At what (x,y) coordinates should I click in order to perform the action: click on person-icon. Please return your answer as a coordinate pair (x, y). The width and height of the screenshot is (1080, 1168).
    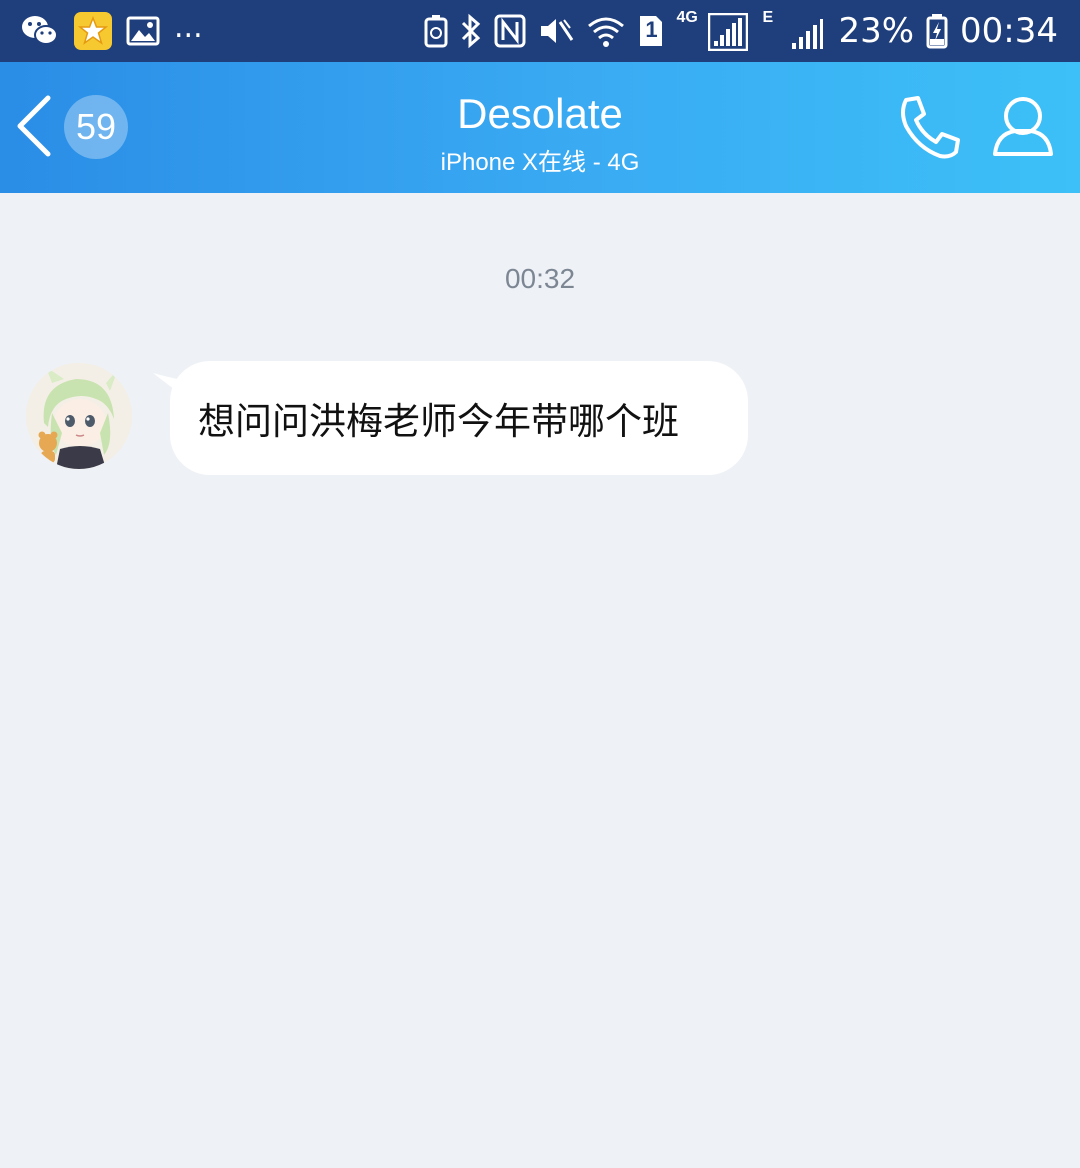
    Looking at the image, I should click on (1023, 133).